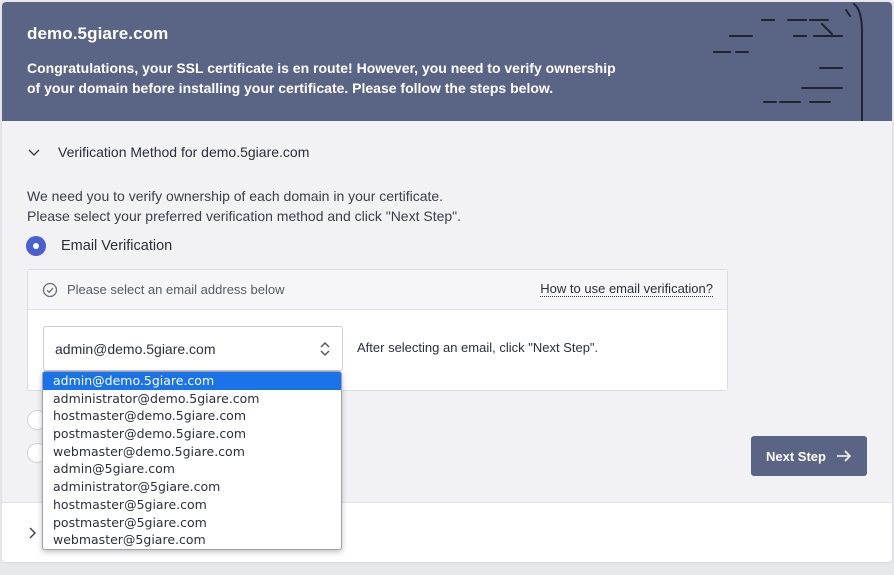  I want to click on dropdown-option: webmaster@demo.5giare.com, so click(192, 452).